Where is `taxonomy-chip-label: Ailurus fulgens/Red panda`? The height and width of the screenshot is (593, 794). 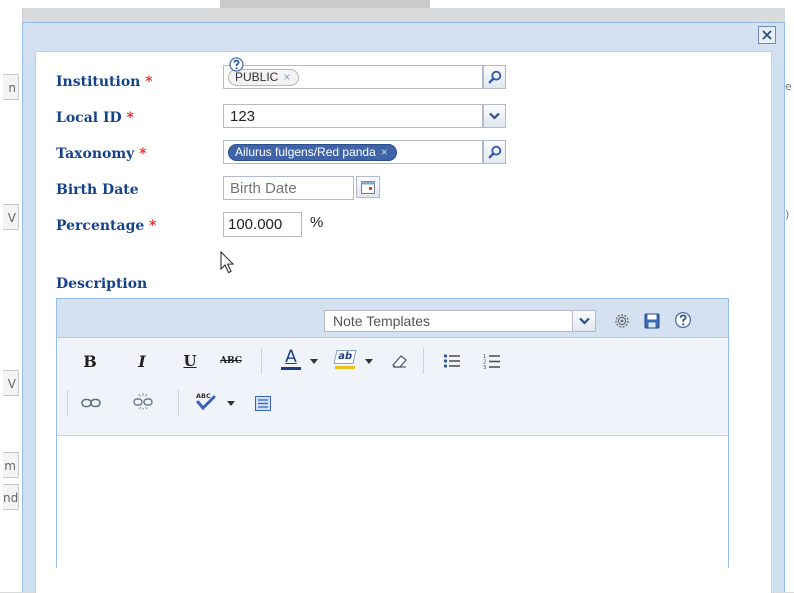 taxonomy-chip-label: Ailurus fulgens/Red panda is located at coordinates (305, 152).